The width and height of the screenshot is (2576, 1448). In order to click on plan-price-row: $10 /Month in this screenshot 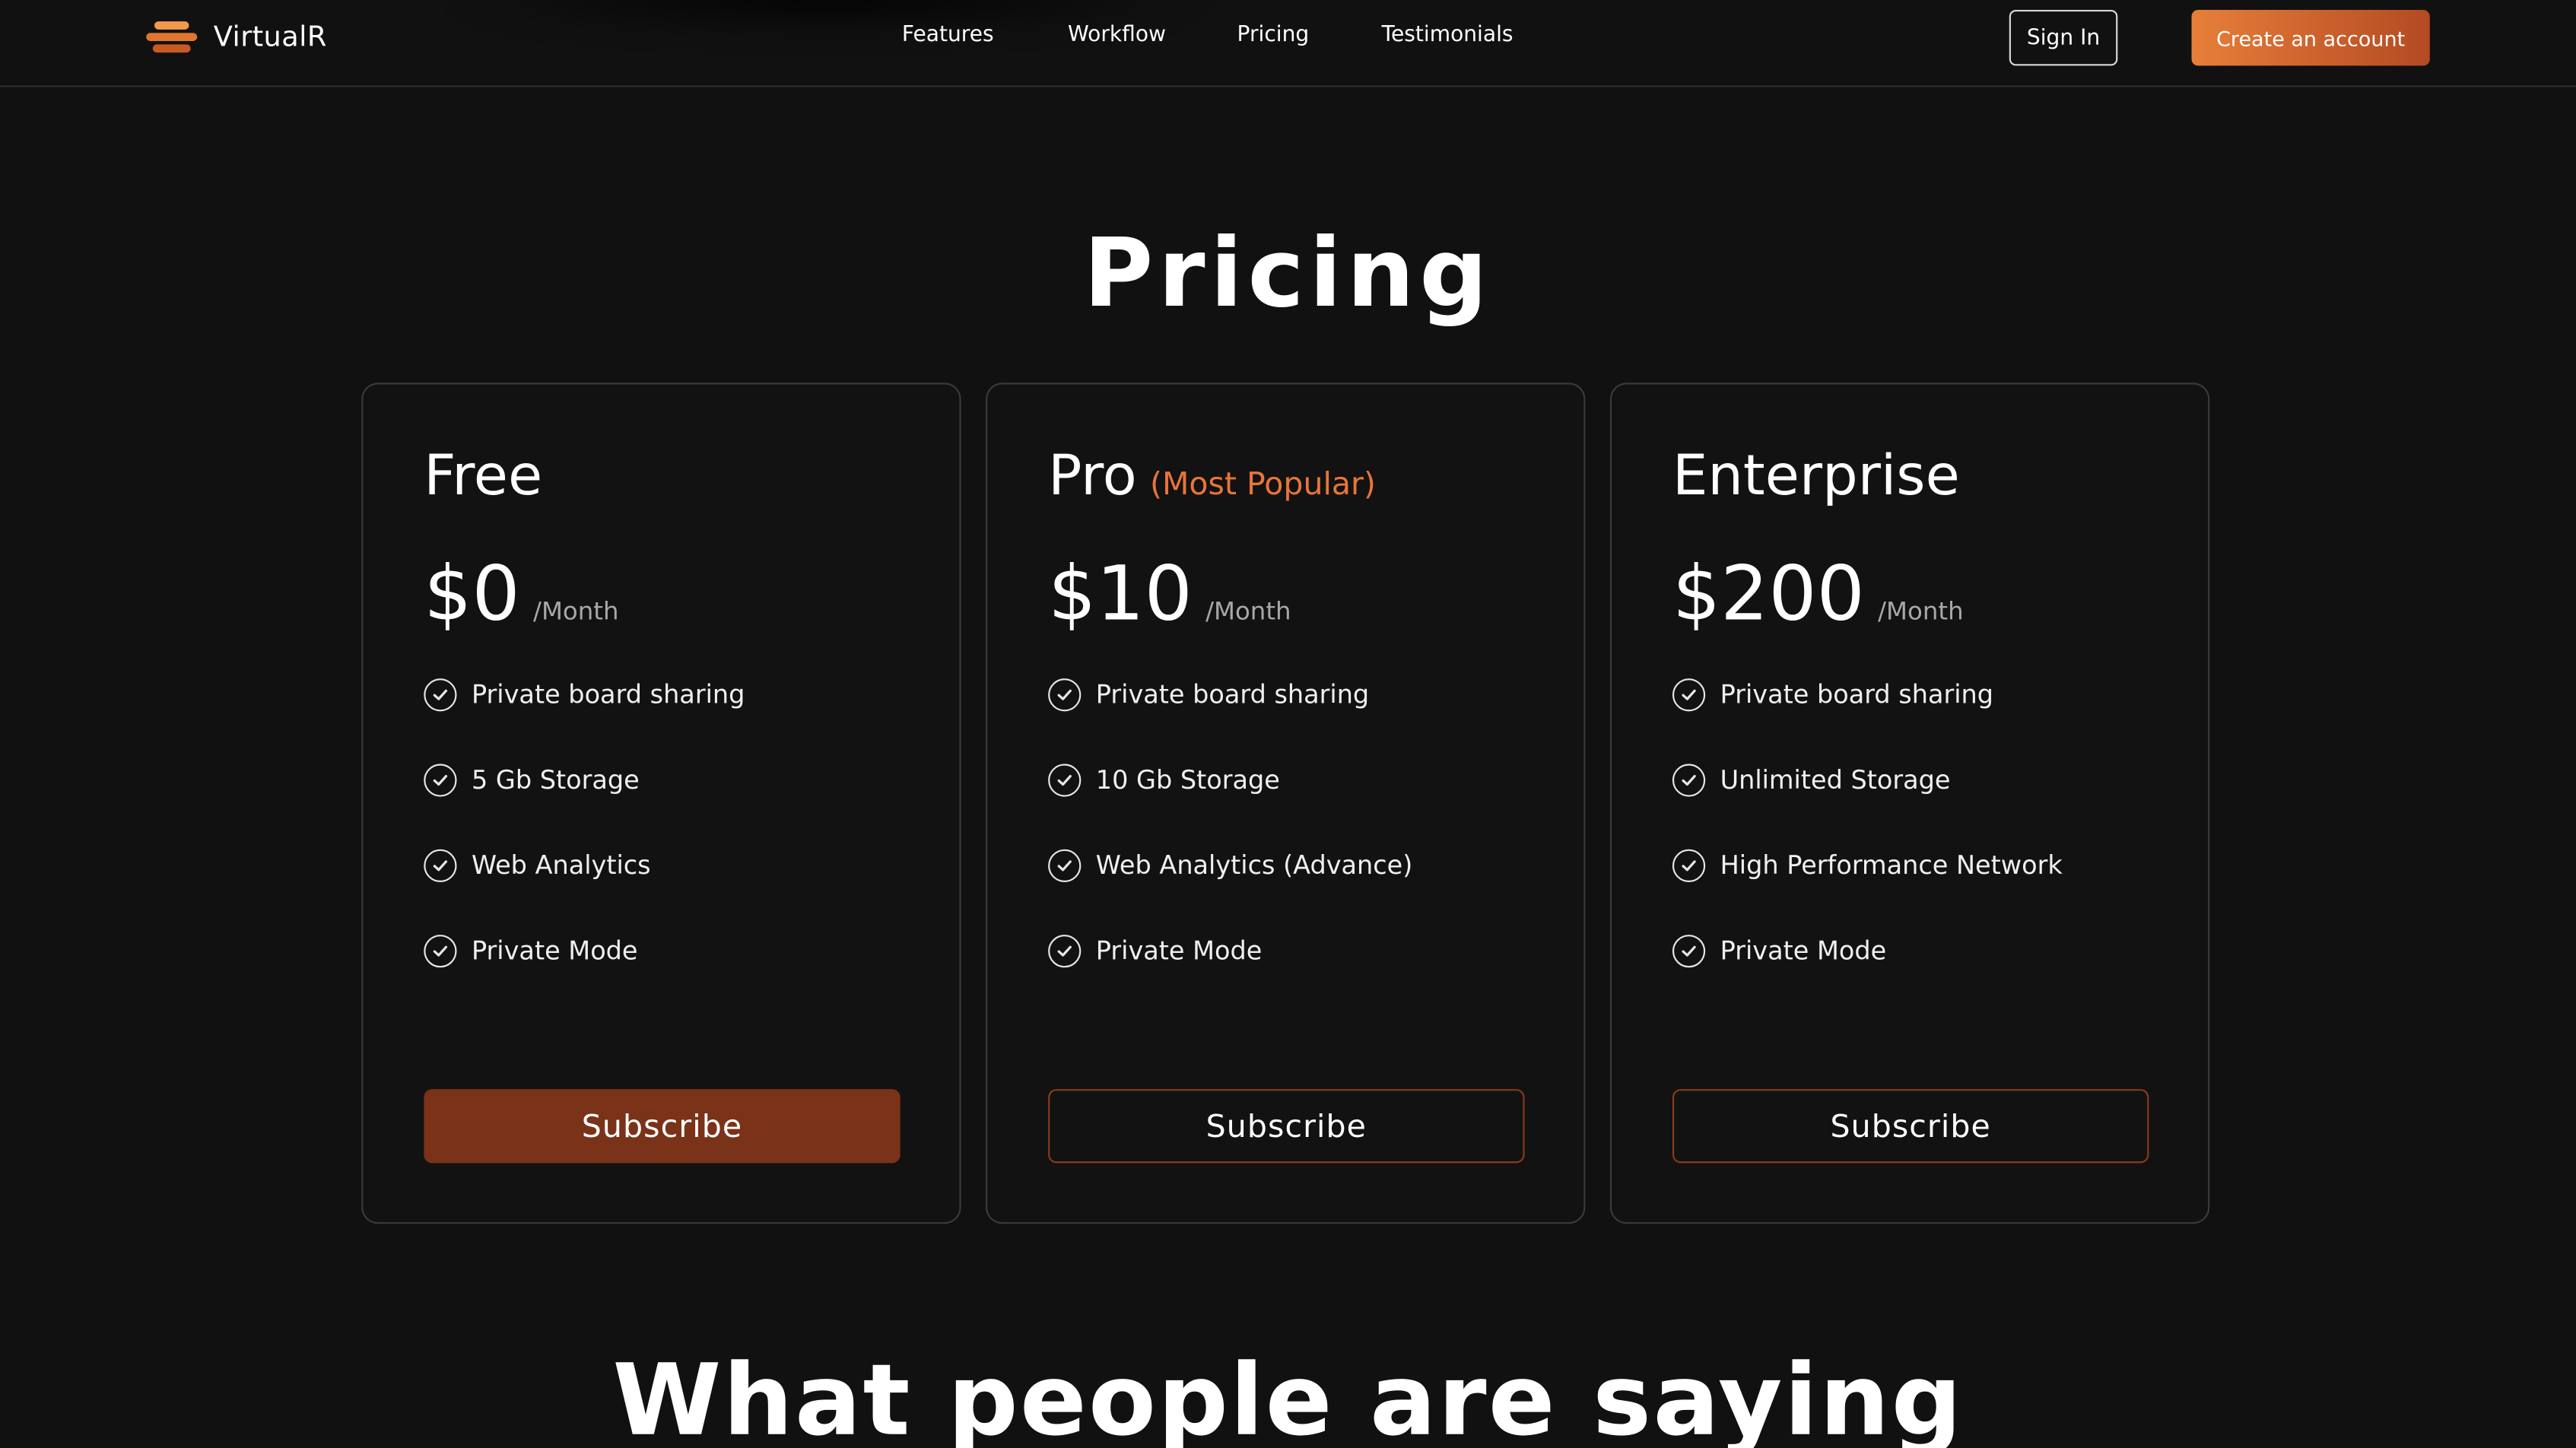, I will do `click(1169, 592)`.